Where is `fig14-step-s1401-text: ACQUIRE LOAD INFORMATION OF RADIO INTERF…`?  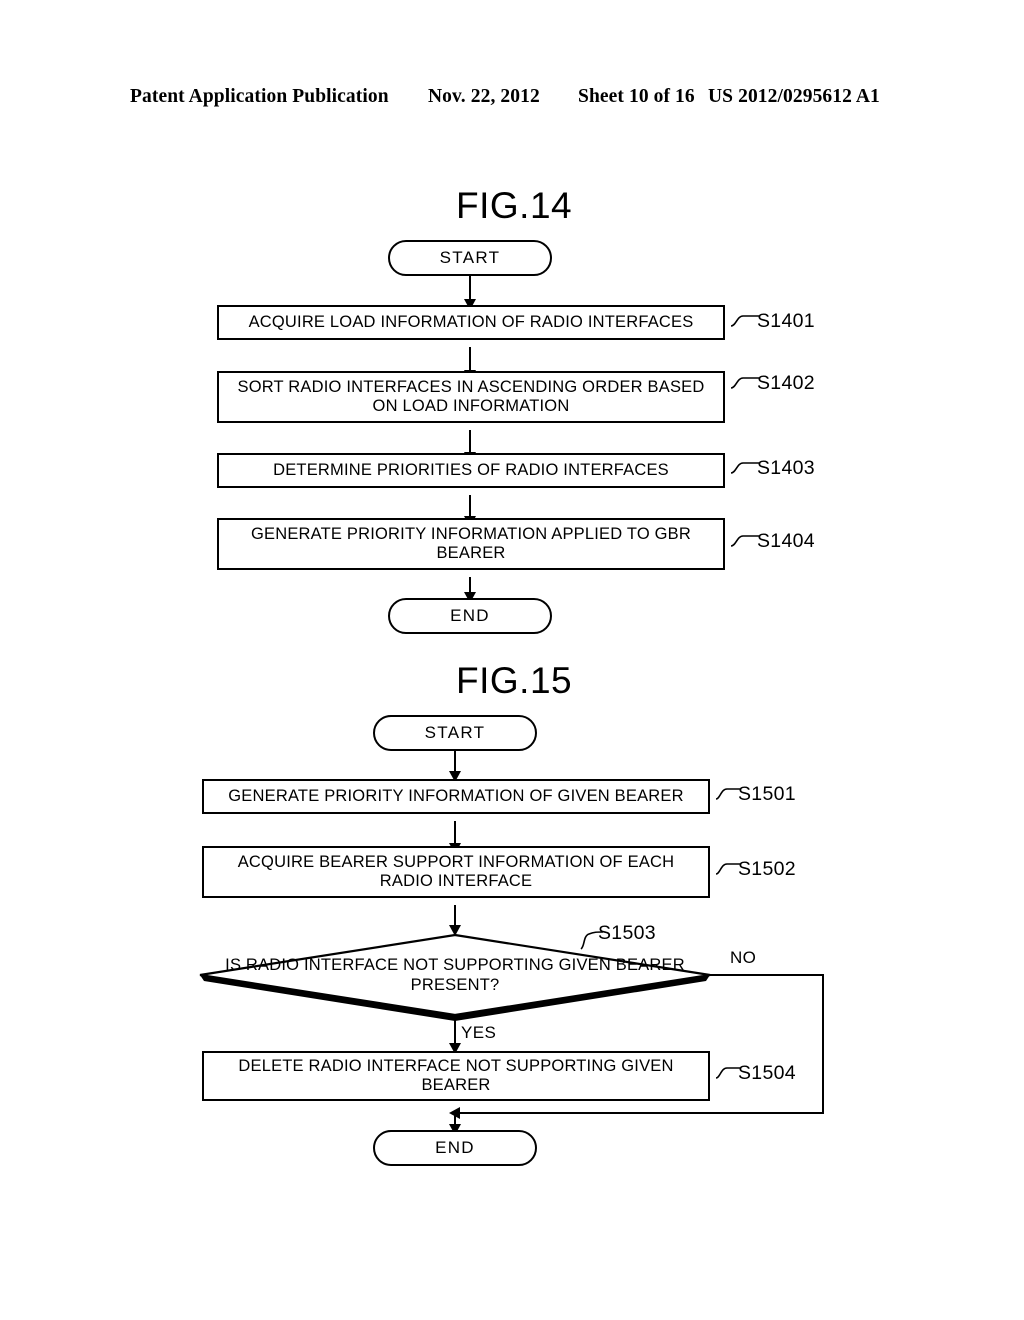
fig14-step-s1401-text: ACQUIRE LOAD INFORMATION OF RADIO INTERF… is located at coordinates (471, 321).